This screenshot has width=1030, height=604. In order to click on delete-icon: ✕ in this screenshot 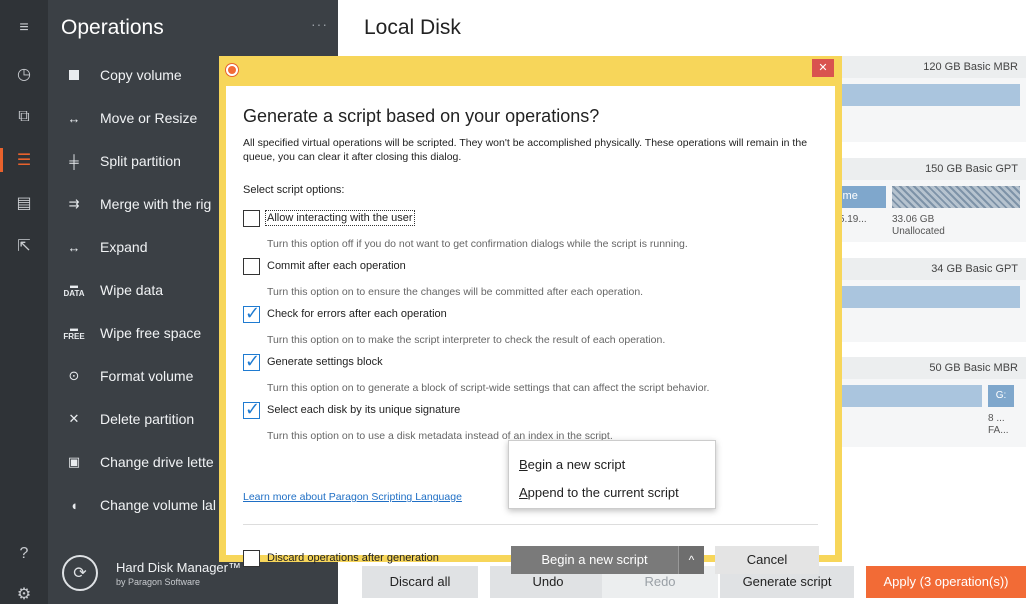, I will do `click(74, 418)`.